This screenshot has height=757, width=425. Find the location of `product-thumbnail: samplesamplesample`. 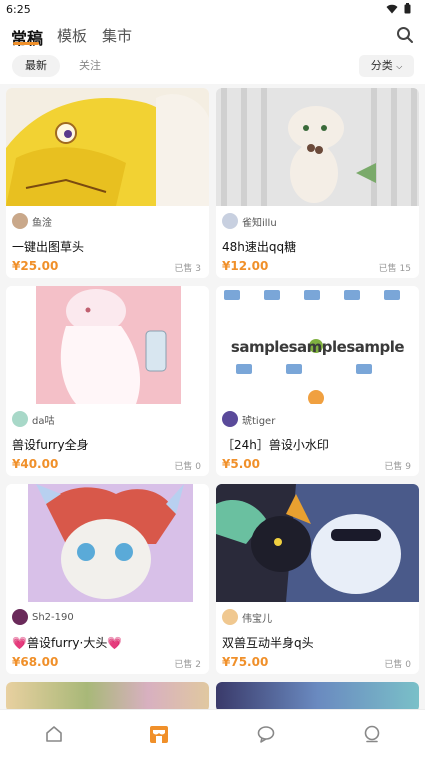

product-thumbnail: samplesamplesample is located at coordinates (317, 345).